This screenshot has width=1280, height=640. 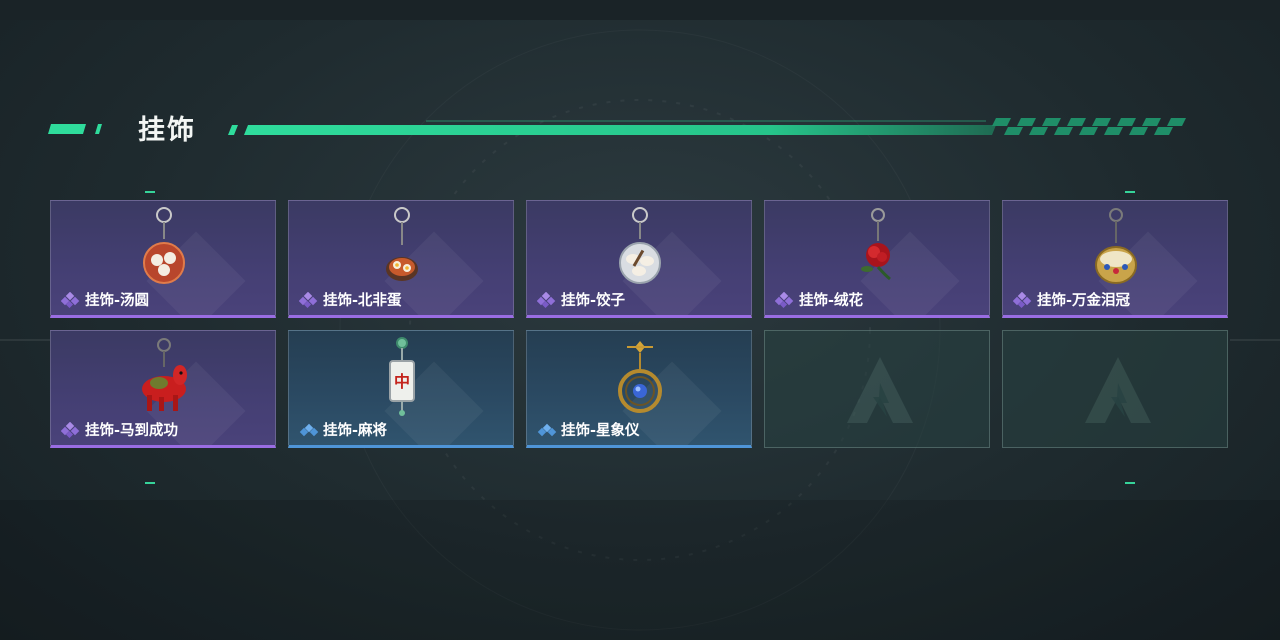 I want to click on label-row: 挂饰-汤圆, so click(x=105, y=299).